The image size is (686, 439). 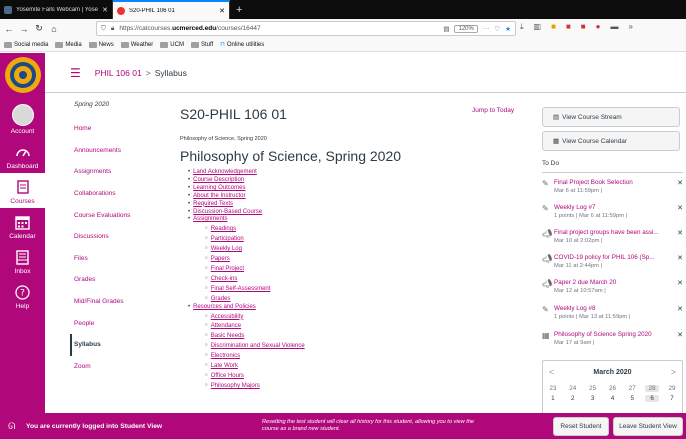 What do you see at coordinates (581, 426) in the screenshot?
I see `reset-student-button: Reset Student` at bounding box center [581, 426].